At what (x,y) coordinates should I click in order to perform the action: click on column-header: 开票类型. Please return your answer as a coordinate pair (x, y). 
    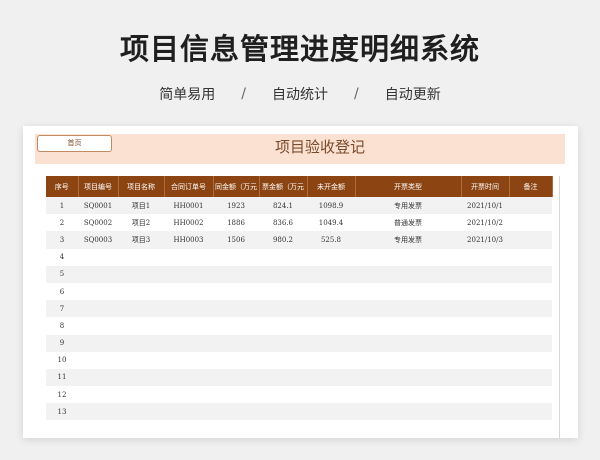
    Looking at the image, I should click on (408, 186).